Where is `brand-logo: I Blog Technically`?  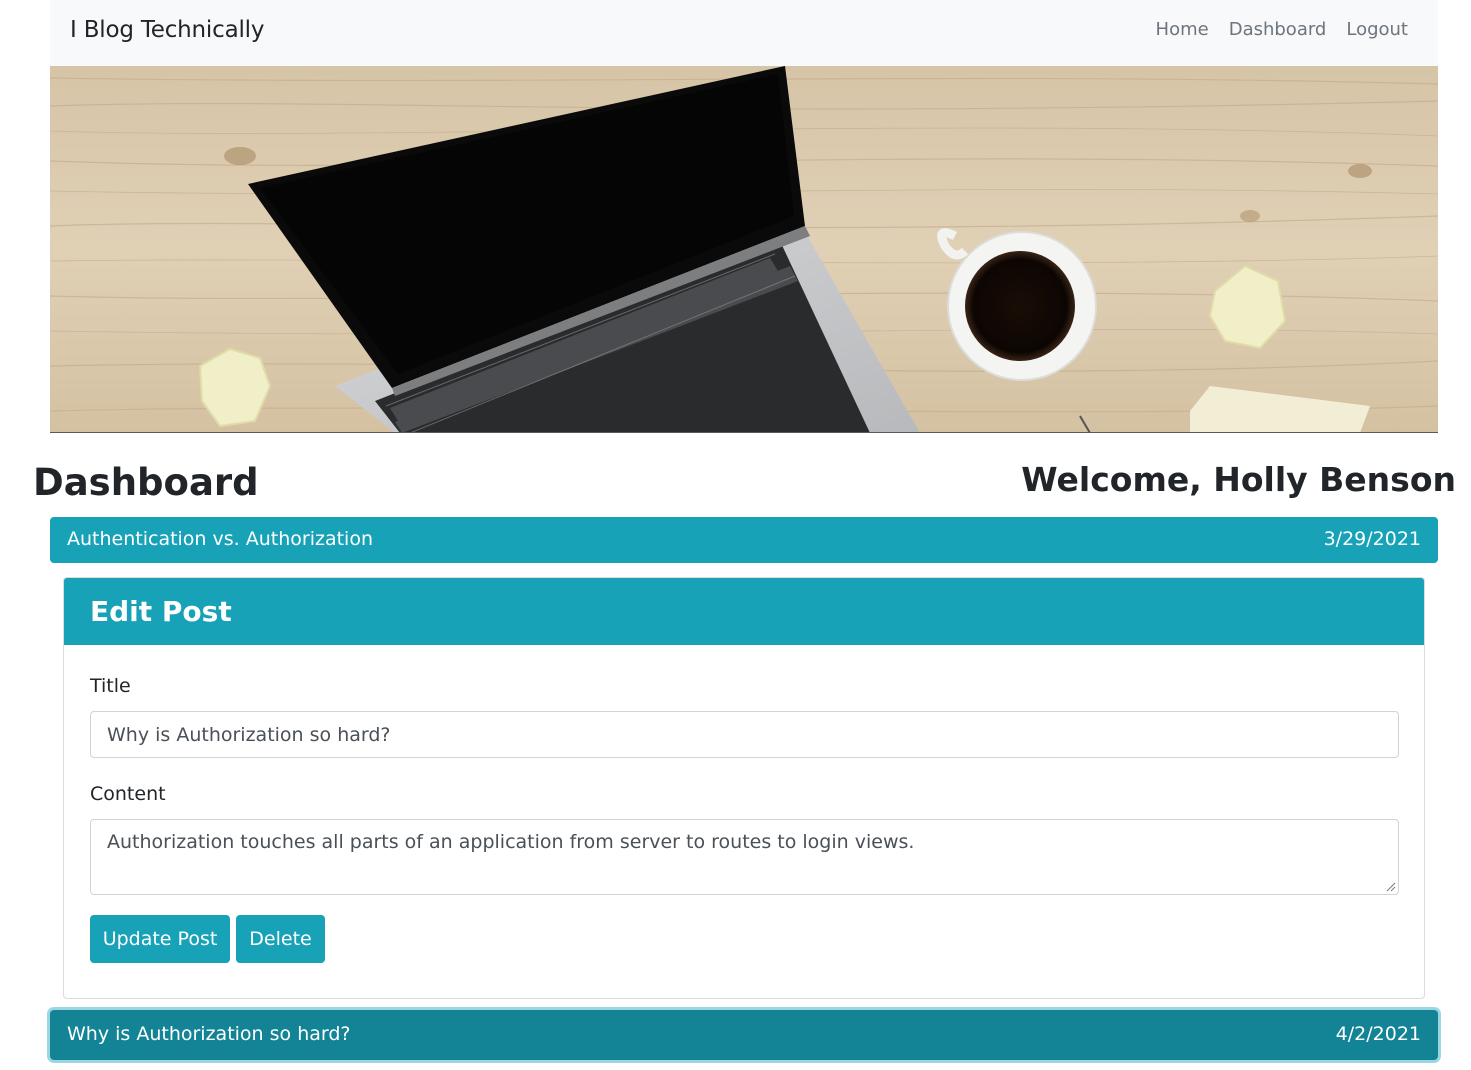 brand-logo: I Blog Technically is located at coordinates (167, 30).